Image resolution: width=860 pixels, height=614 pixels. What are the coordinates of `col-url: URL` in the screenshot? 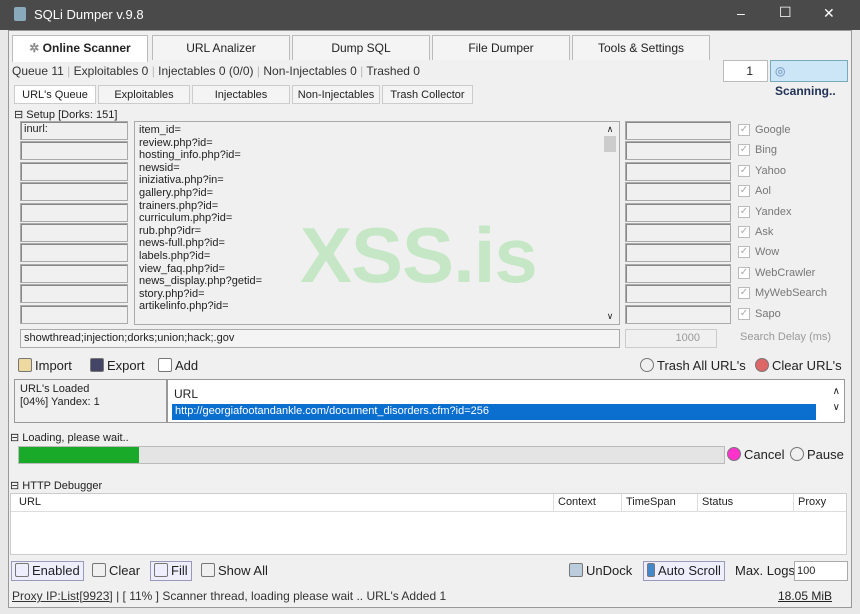 It's located at (30, 502).